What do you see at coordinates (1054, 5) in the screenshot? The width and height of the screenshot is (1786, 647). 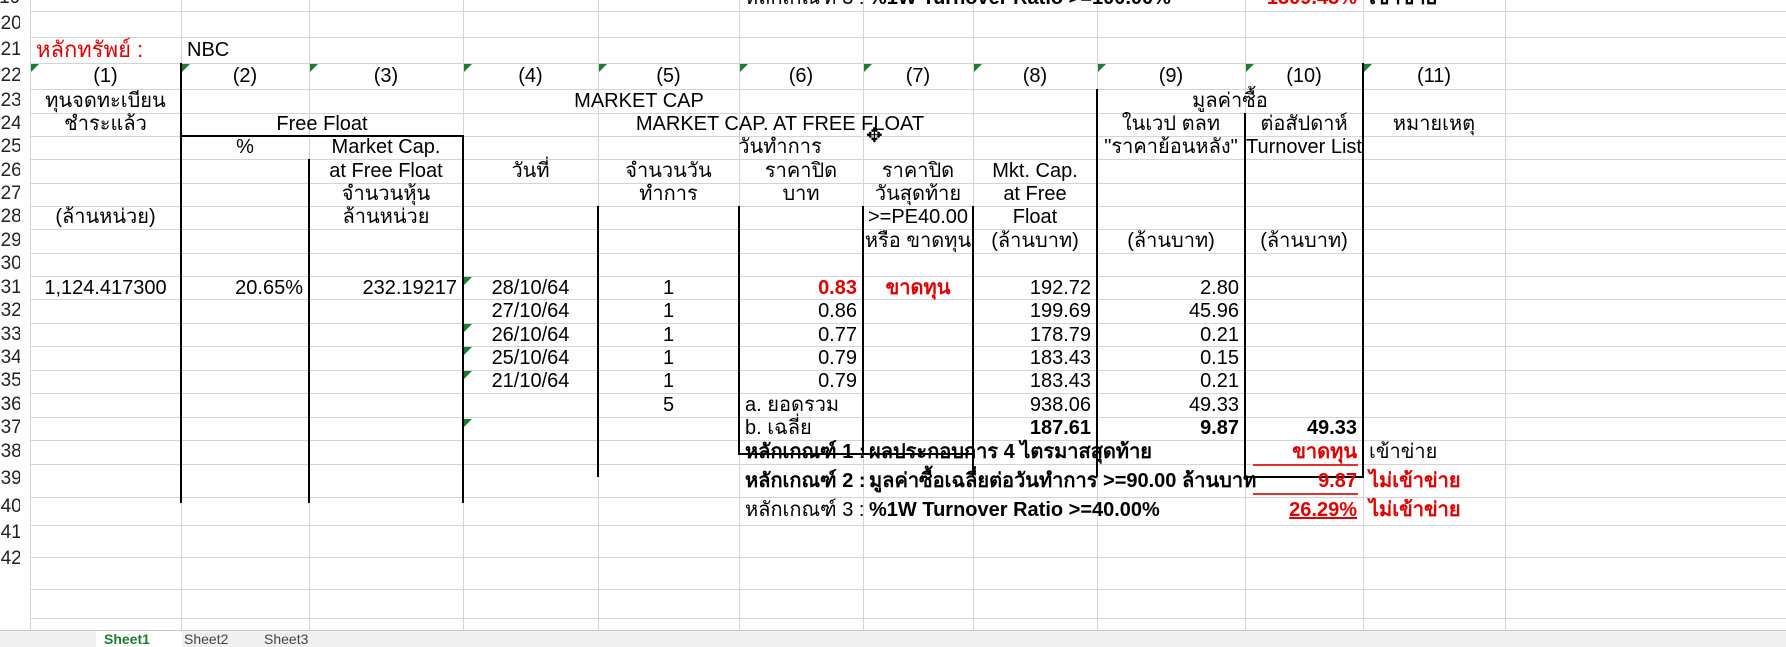 I see `criterion-text: %1W Turnover Ratio >=100.00%` at bounding box center [1054, 5].